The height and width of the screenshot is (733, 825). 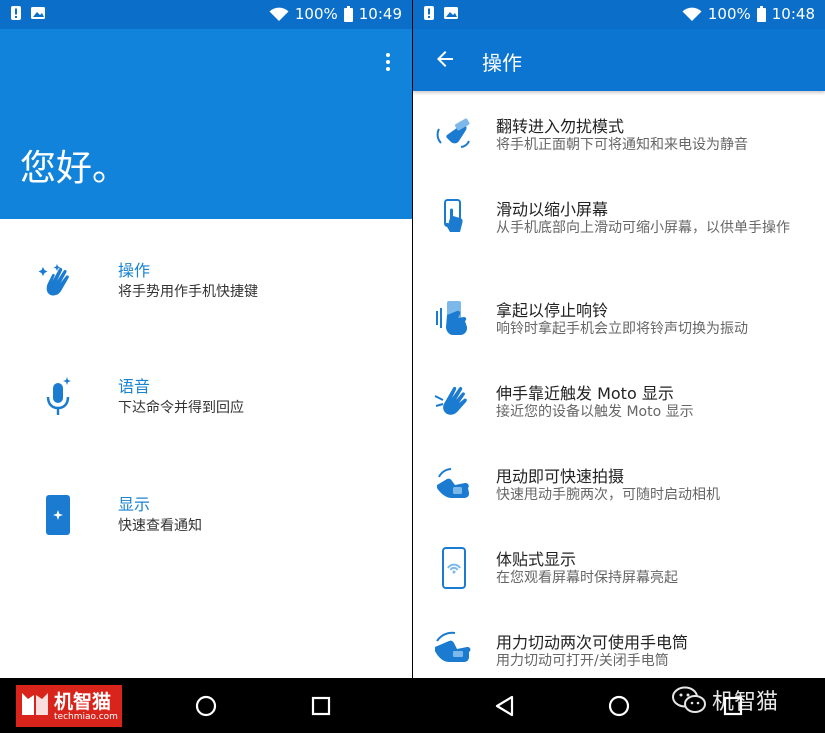 I want to click on gesture-subtitle: 将手机正面朝下可将通知和来电设为静音, so click(x=622, y=145).